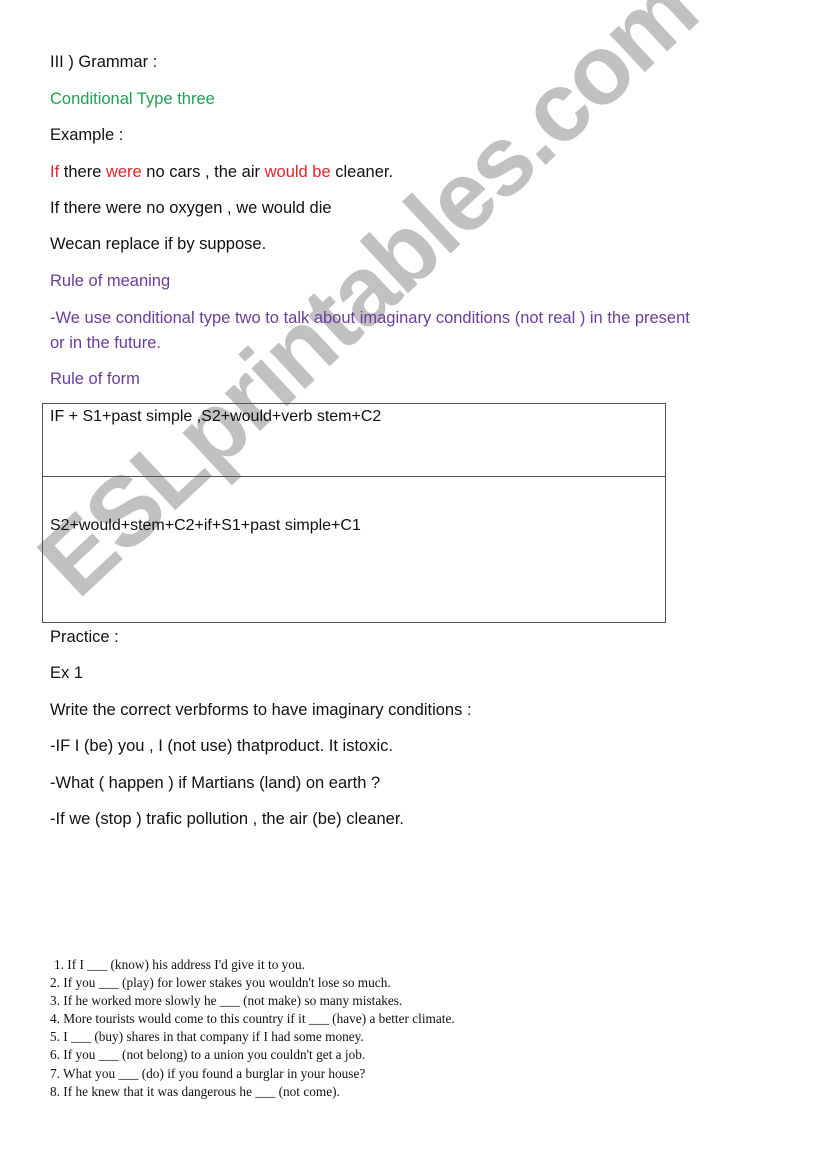 The image size is (821, 1161). Describe the element at coordinates (104, 62) in the screenshot. I see `section-heading: III ) Grammar :` at that location.